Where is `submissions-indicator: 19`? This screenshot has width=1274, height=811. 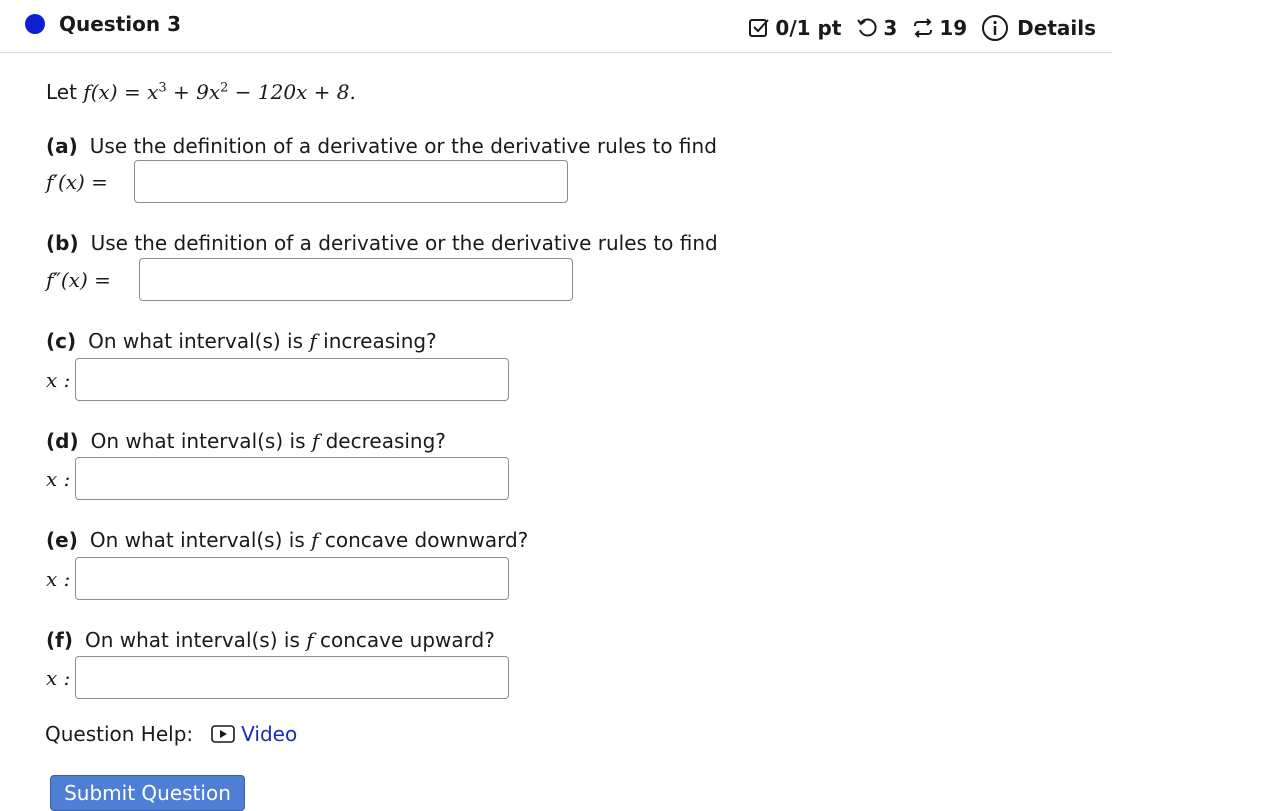 submissions-indicator: 19 is located at coordinates (939, 28).